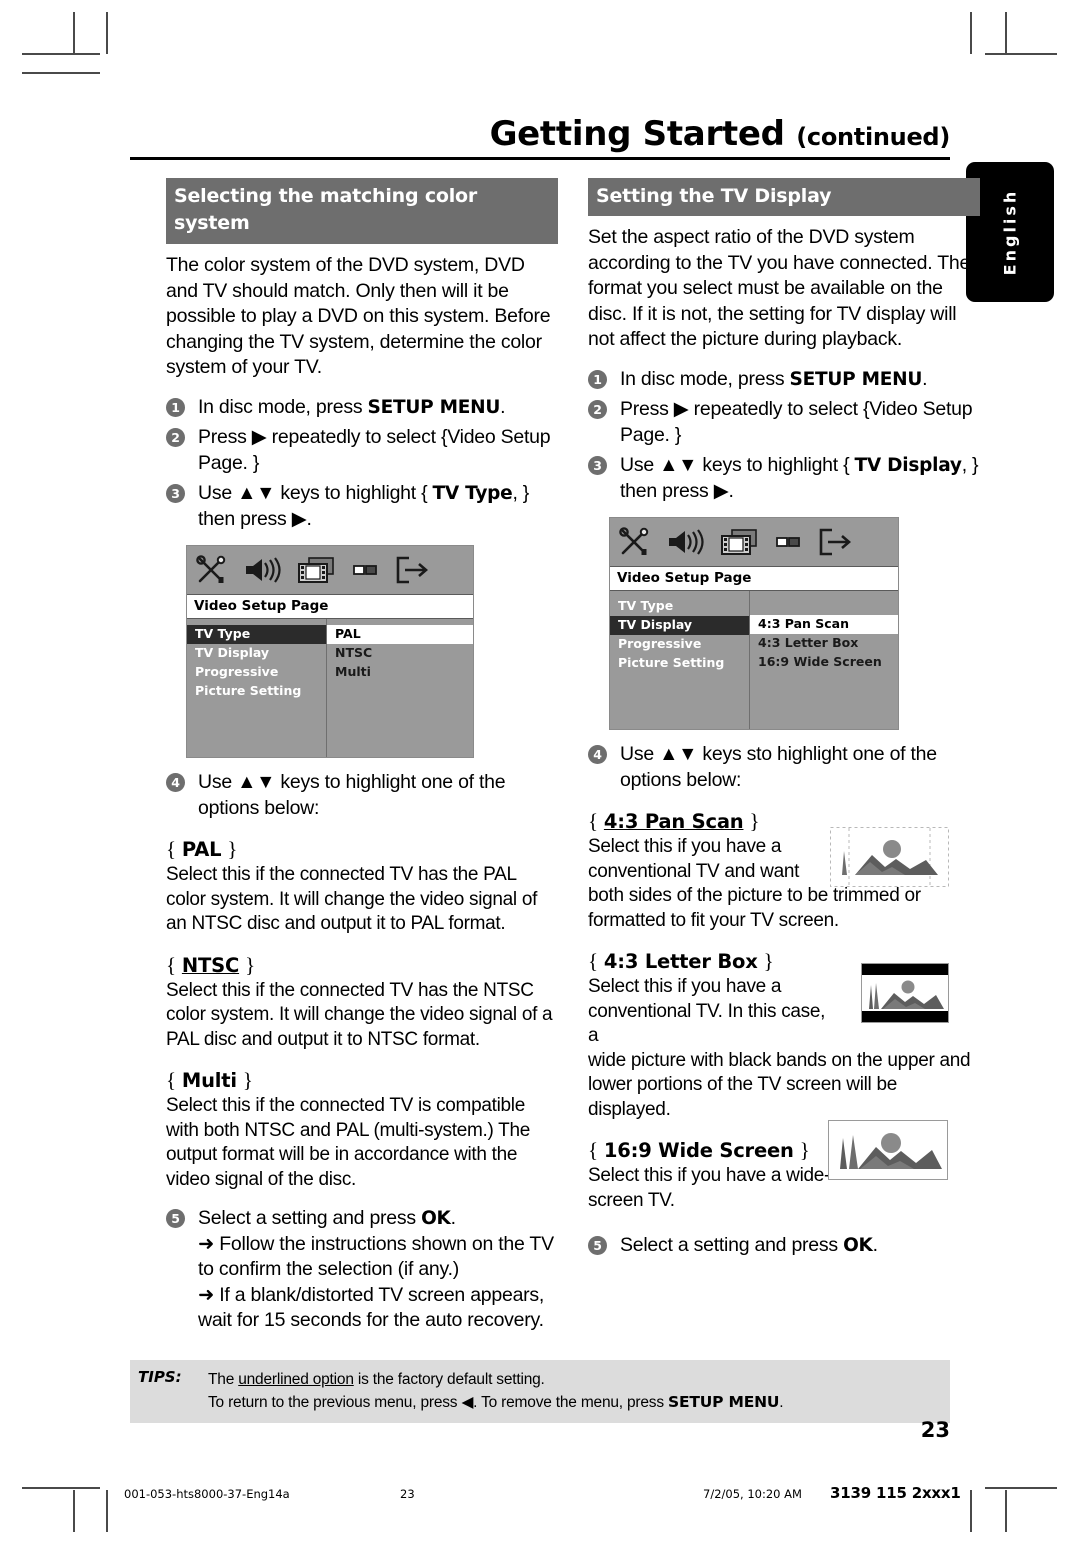 The height and width of the screenshot is (1544, 1080). Describe the element at coordinates (400, 672) in the screenshot. I see `osd-option-multi: Multi` at that location.